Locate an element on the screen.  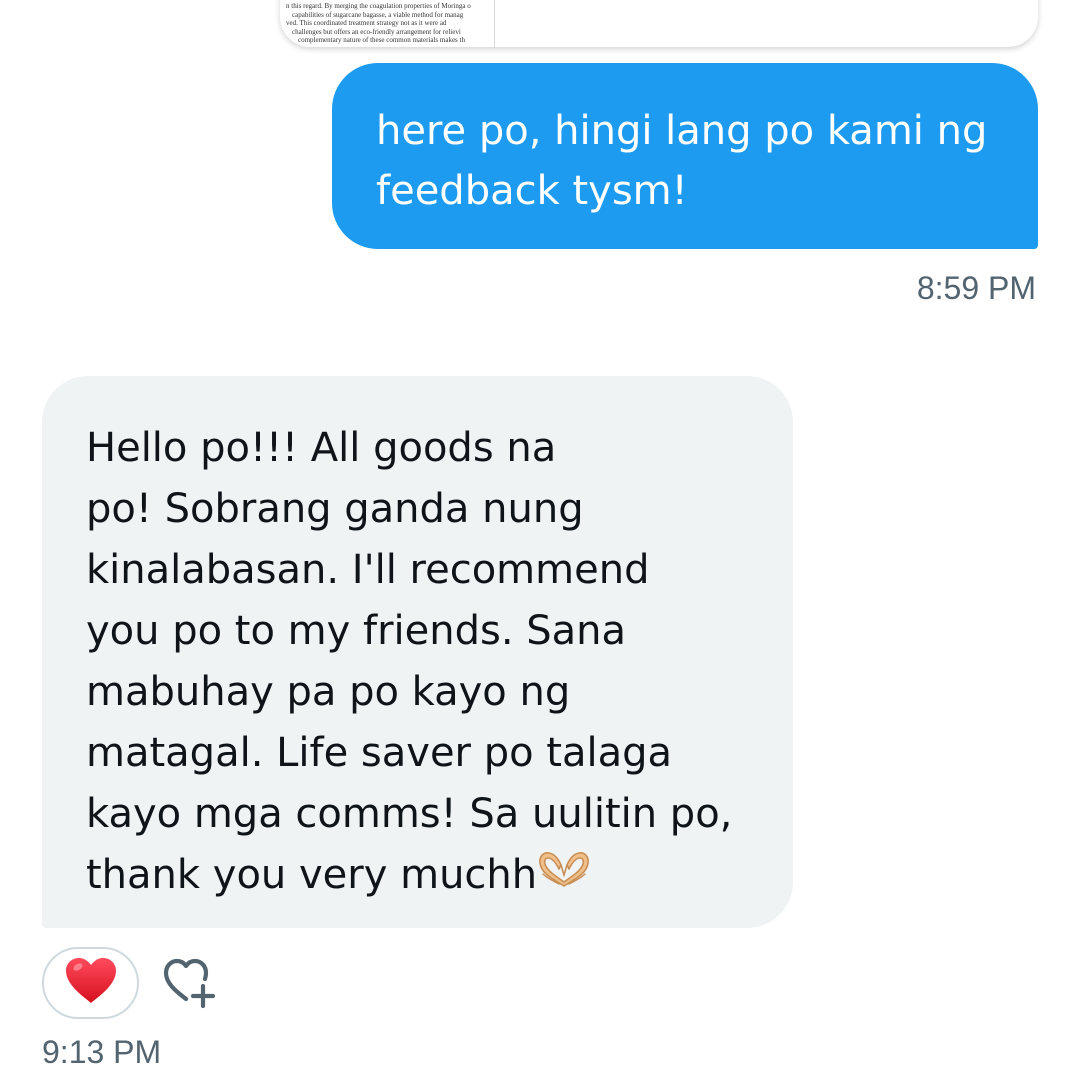
received-message-line: matagal. Life saver po talaga is located at coordinates (379, 753).